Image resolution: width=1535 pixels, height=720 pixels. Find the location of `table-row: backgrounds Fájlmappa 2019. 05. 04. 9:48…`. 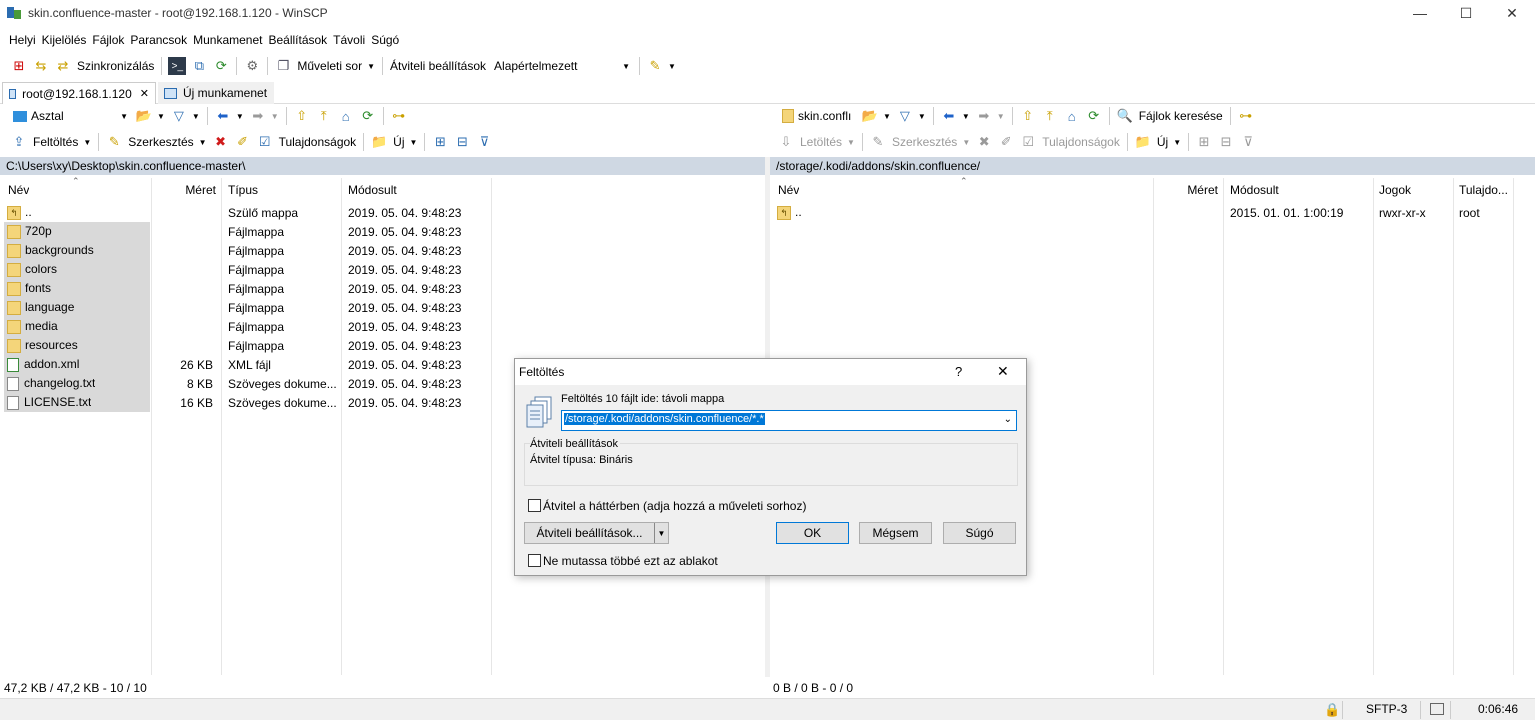

table-row: backgrounds Fájlmappa 2019. 05. 04. 9:48… is located at coordinates (382, 250).